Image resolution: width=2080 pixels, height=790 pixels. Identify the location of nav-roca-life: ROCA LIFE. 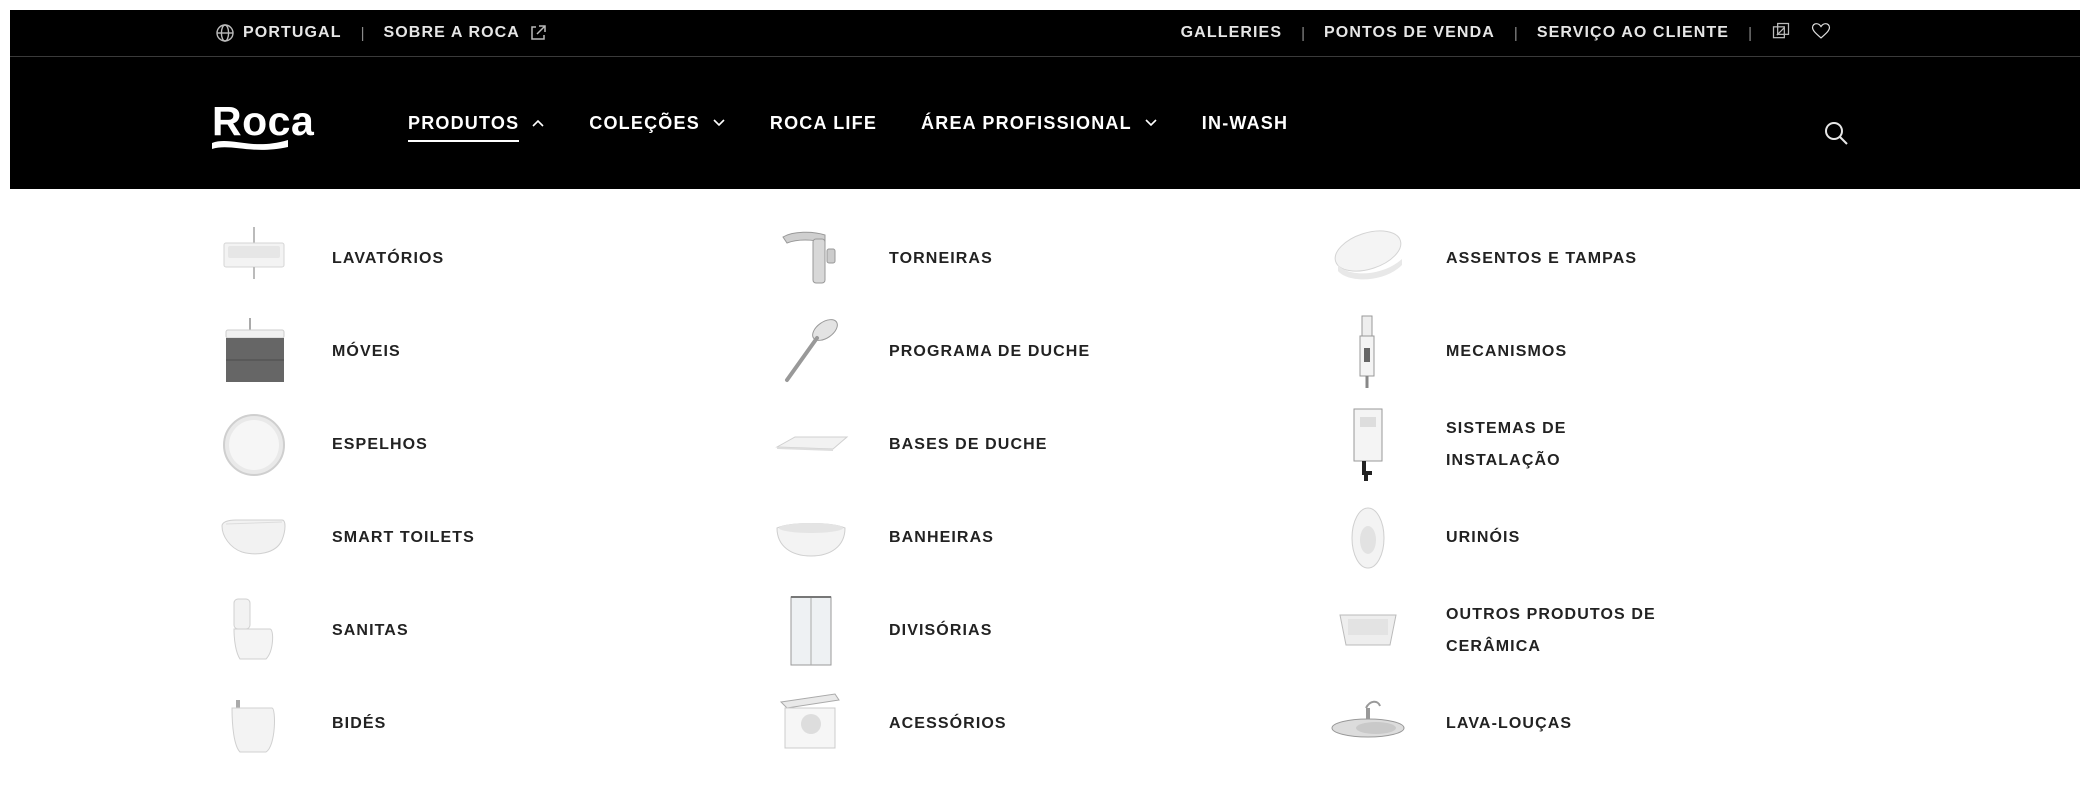
(823, 123).